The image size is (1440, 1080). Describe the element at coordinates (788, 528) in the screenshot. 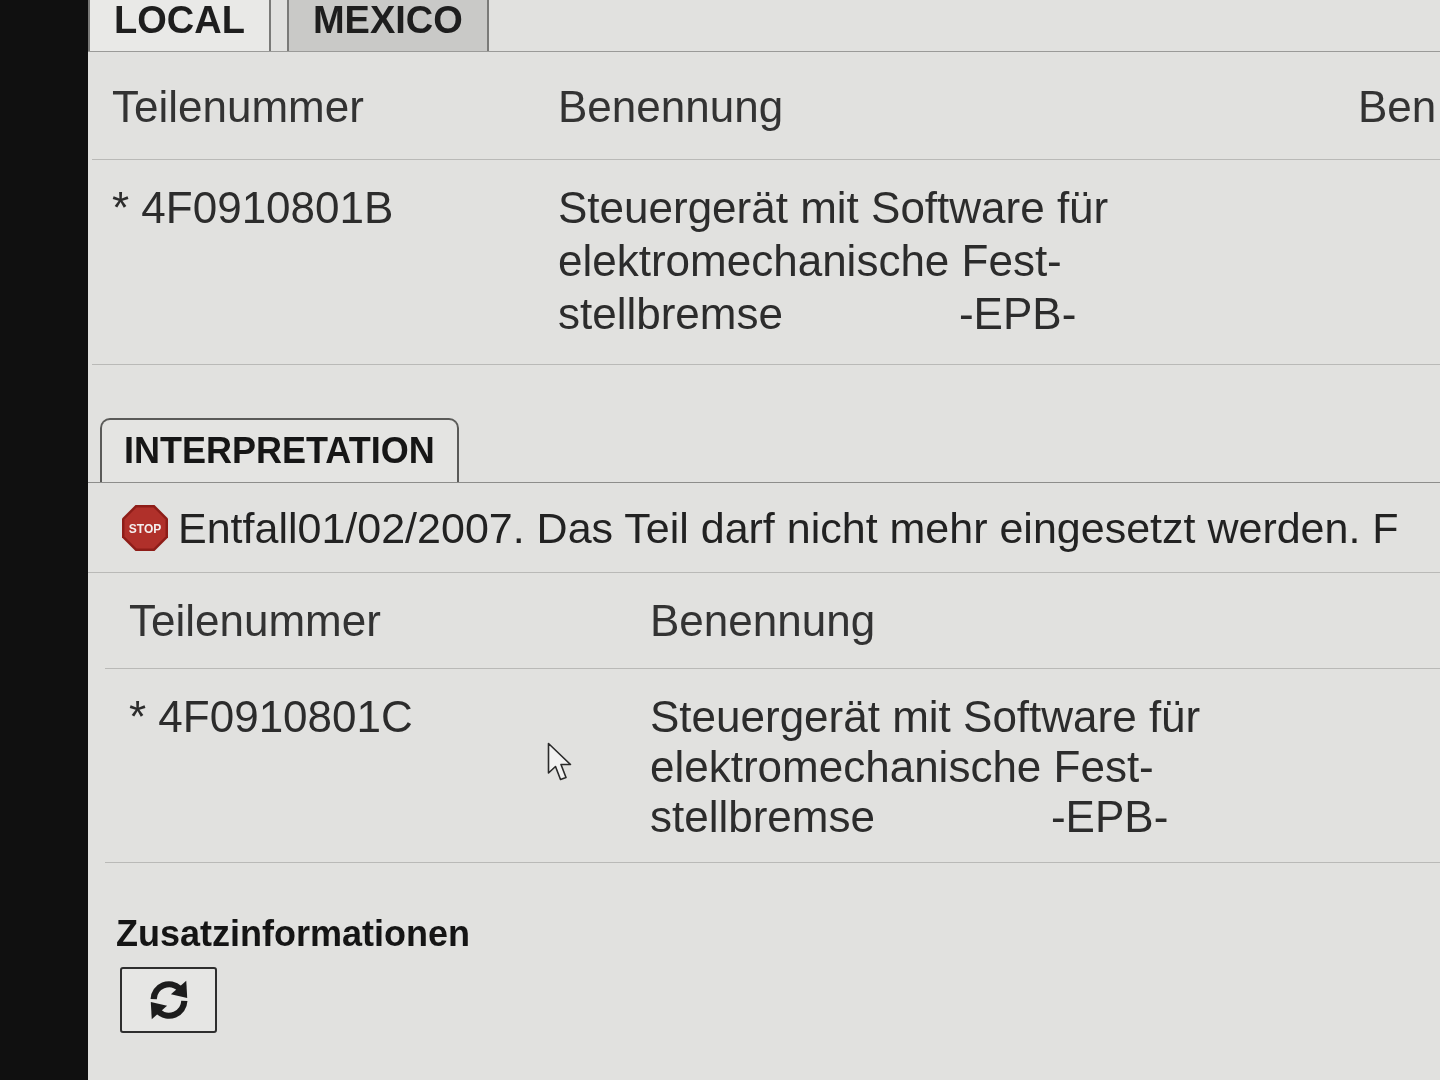

I see `message-text: Entfall01/02/2007. Das Teil darf nicht mehr eingesetzt werden. F` at that location.